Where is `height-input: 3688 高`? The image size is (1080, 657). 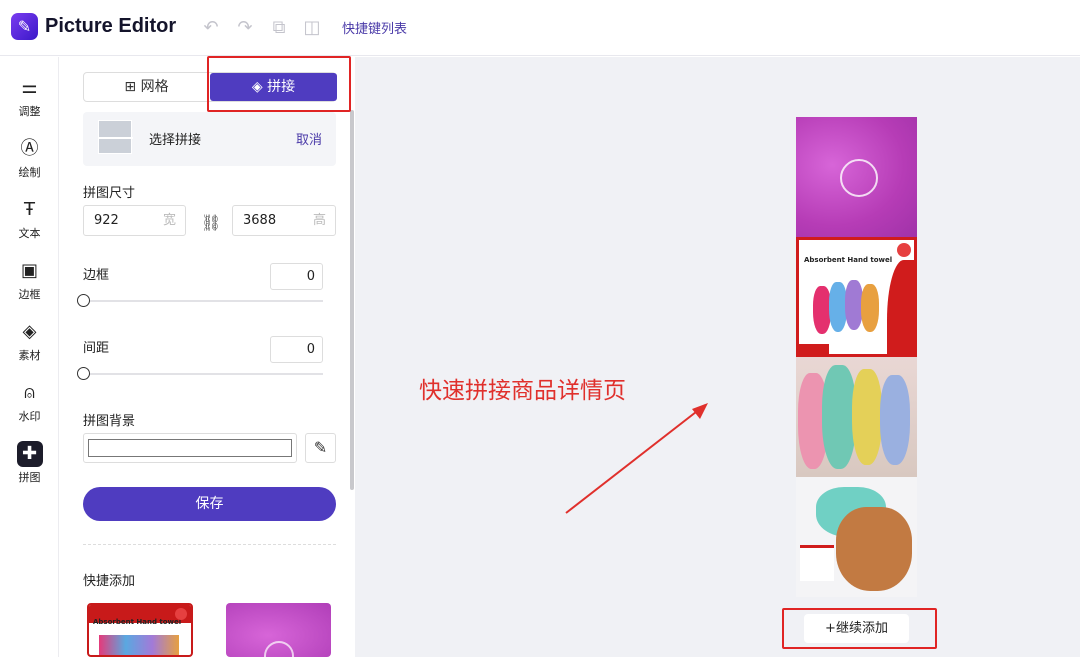 height-input: 3688 高 is located at coordinates (284, 220).